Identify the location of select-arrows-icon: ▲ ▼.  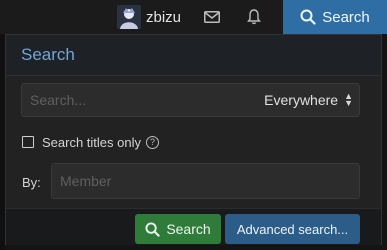
(348, 99).